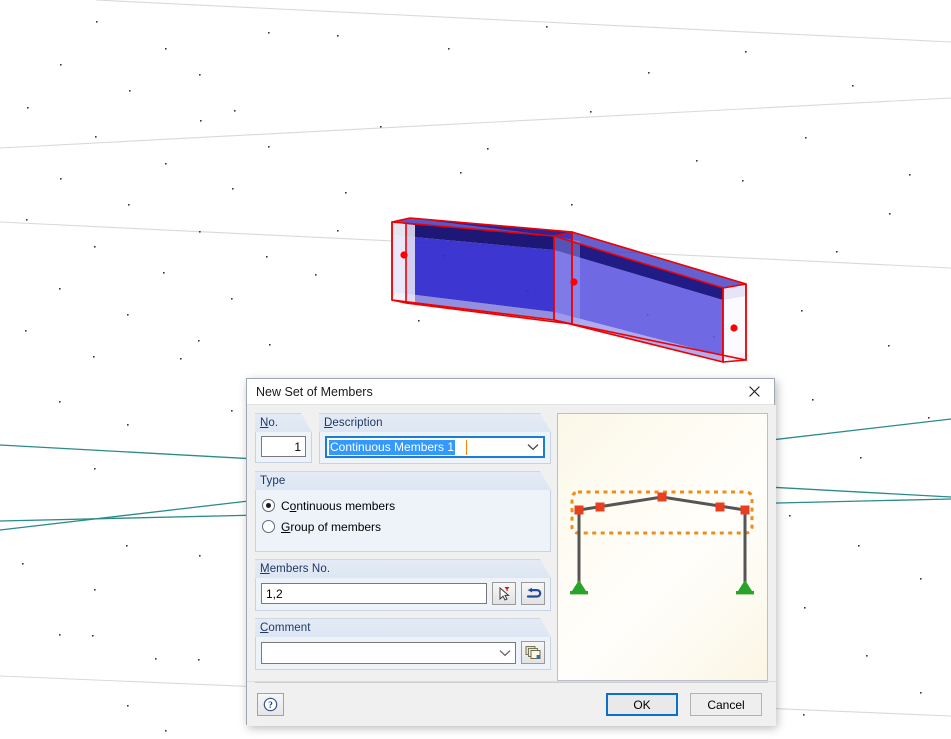 The height and width of the screenshot is (739, 951). What do you see at coordinates (268, 505) in the screenshot?
I see `radio-continuous-members-mark` at bounding box center [268, 505].